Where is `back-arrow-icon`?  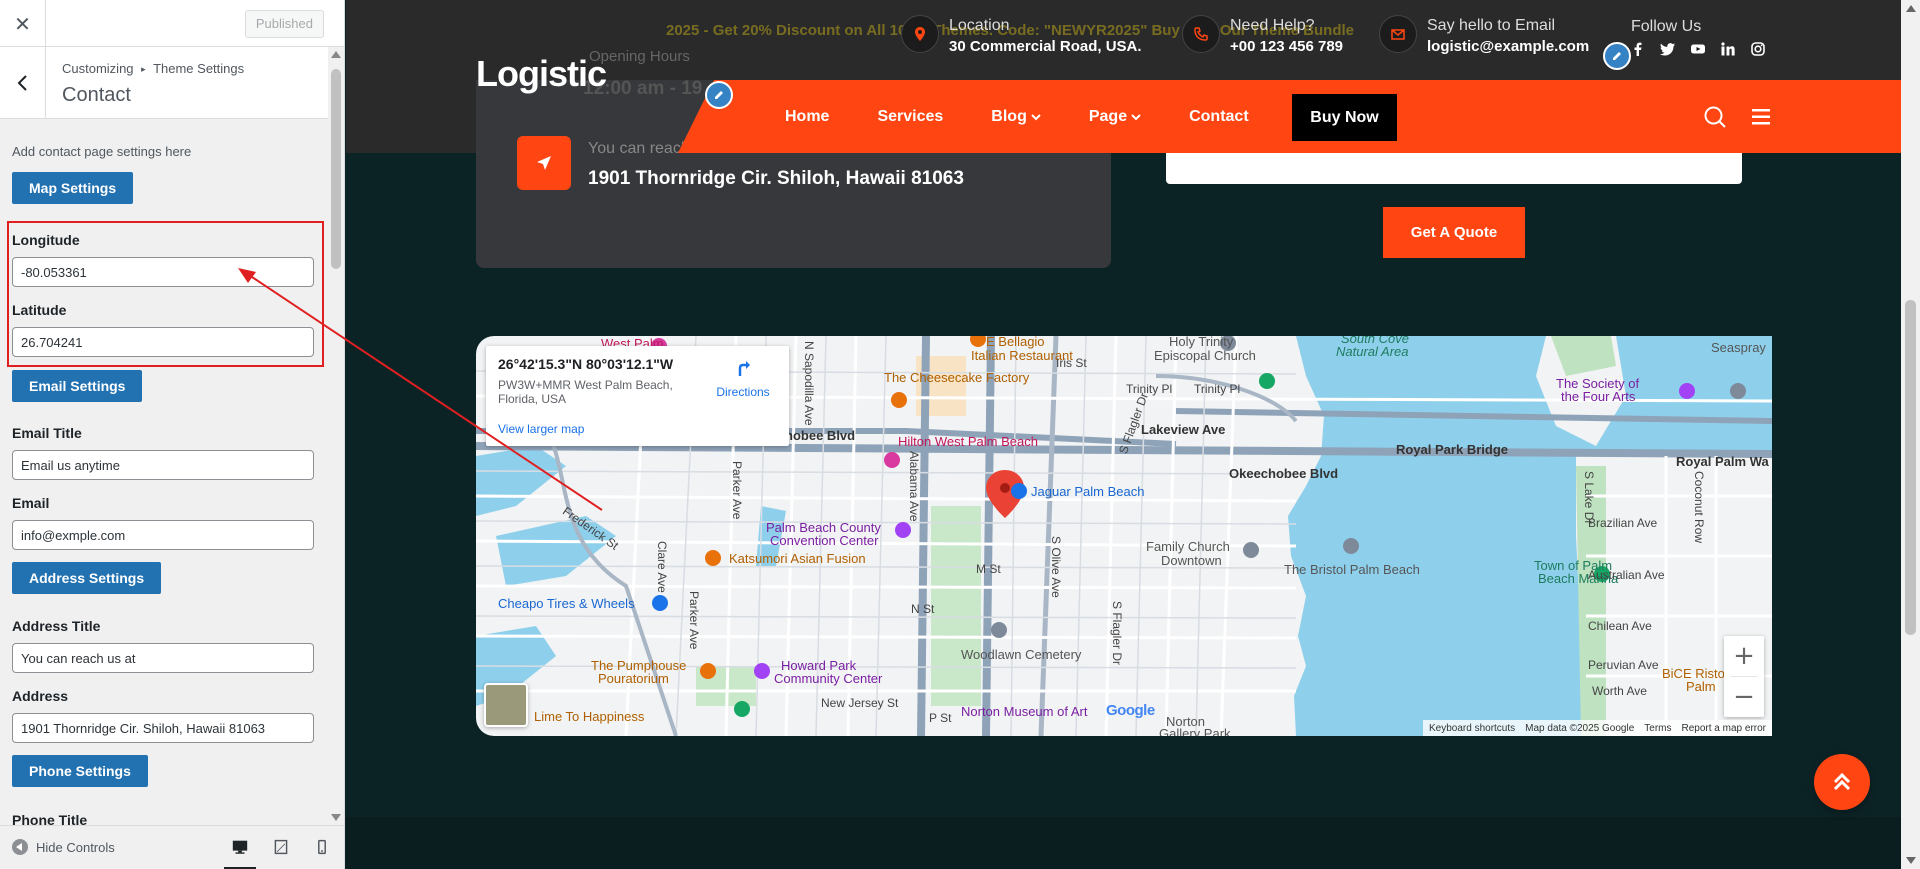
back-arrow-icon is located at coordinates (23, 83).